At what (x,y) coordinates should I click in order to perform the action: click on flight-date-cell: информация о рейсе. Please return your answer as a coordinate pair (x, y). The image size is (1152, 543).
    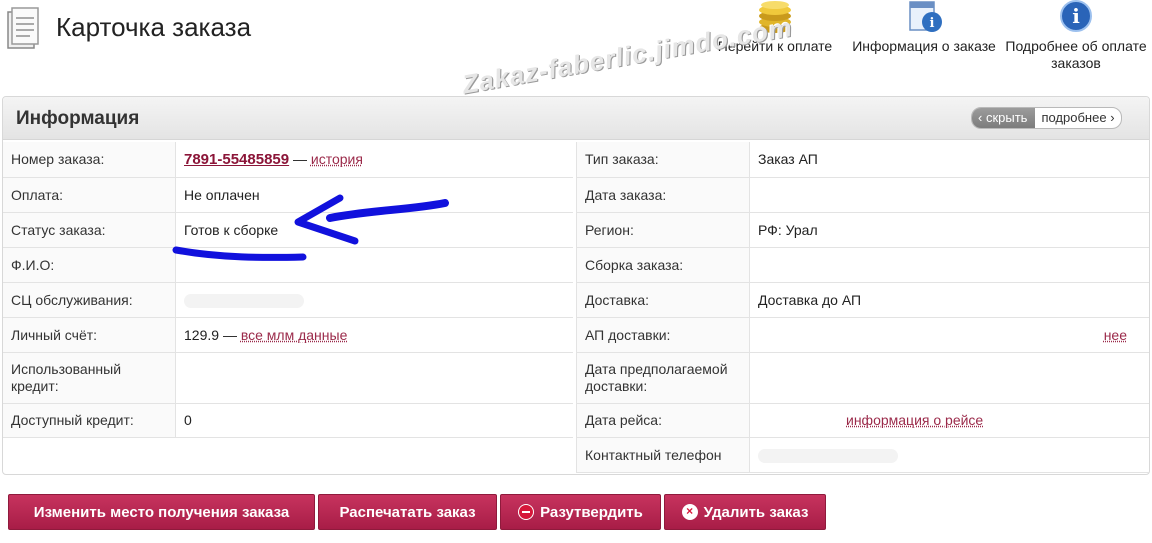
    Looking at the image, I should click on (949, 420).